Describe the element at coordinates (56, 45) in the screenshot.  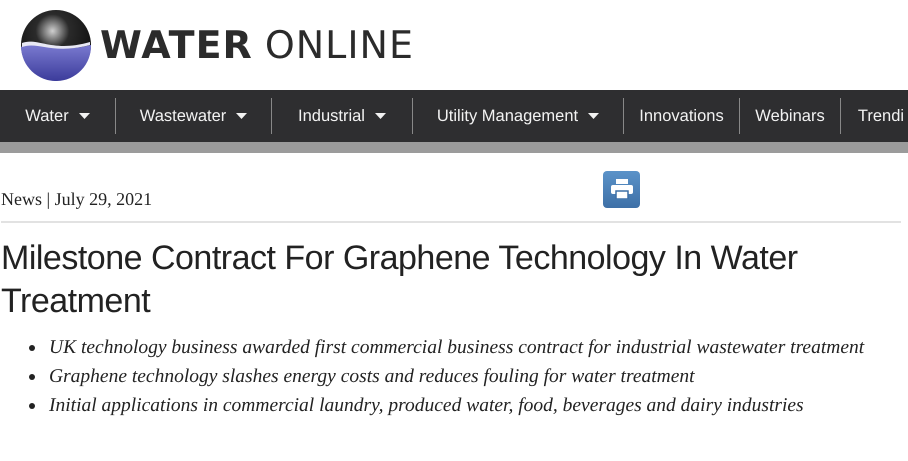
I see `logo-icon` at that location.